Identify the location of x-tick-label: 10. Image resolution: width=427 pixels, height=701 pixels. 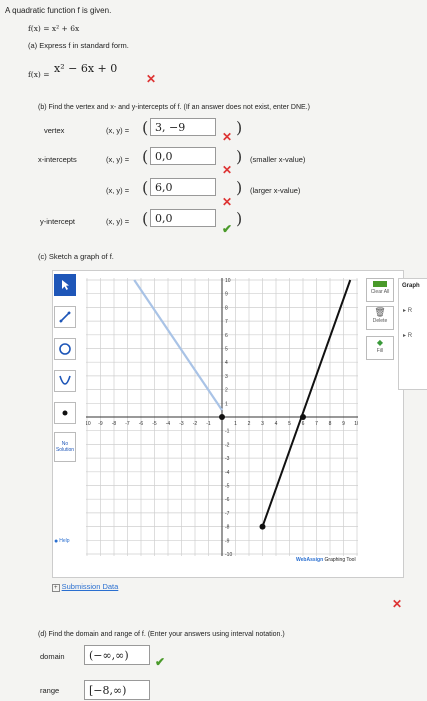
(356, 424).